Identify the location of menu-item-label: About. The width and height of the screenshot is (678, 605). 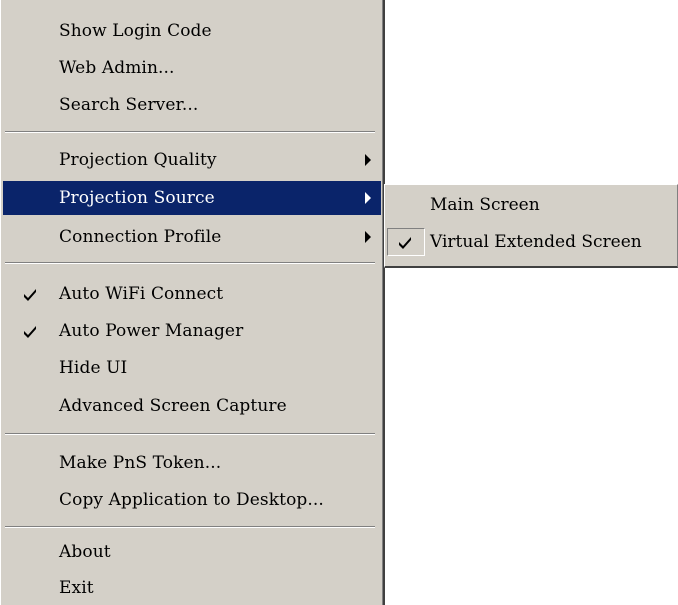
(85, 552).